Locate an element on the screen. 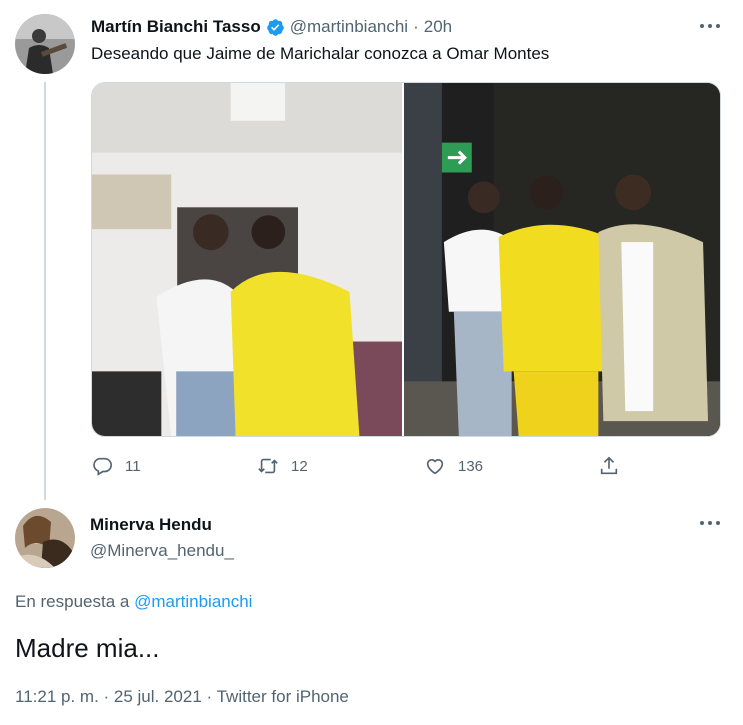 The height and width of the screenshot is (725, 743). reply-count: 11 is located at coordinates (133, 466).